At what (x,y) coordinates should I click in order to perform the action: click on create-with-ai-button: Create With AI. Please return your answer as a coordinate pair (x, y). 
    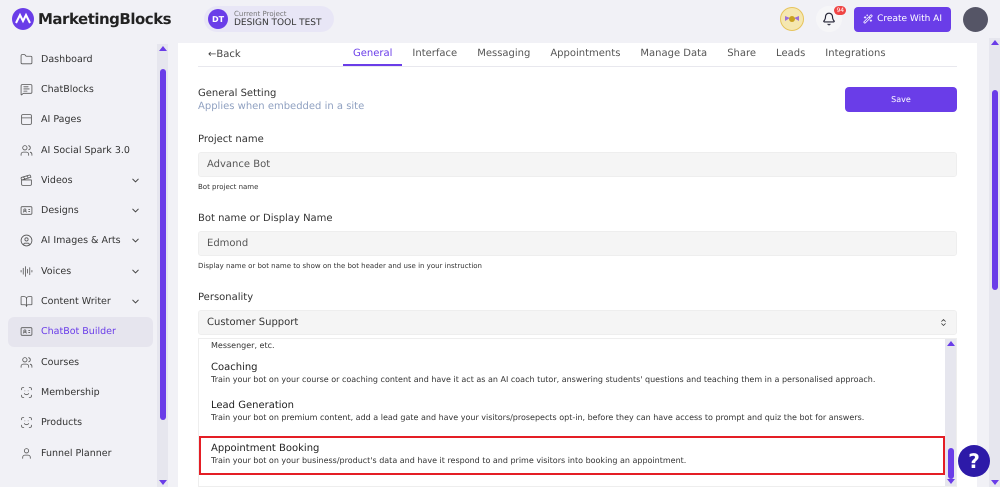
    Looking at the image, I should click on (902, 19).